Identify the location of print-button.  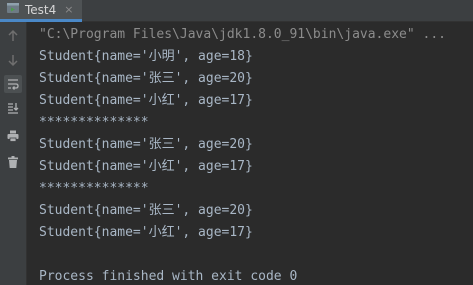
(13, 136).